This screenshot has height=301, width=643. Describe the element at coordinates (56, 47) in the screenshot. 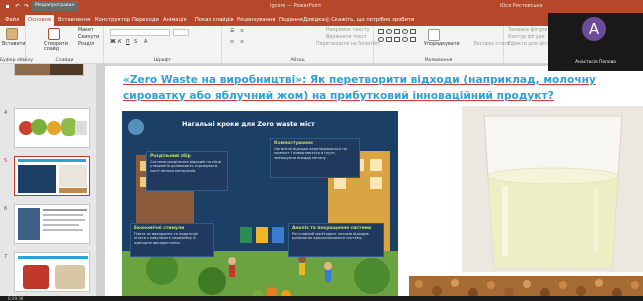

I see `new-slide-button: Створити слайд` at that location.